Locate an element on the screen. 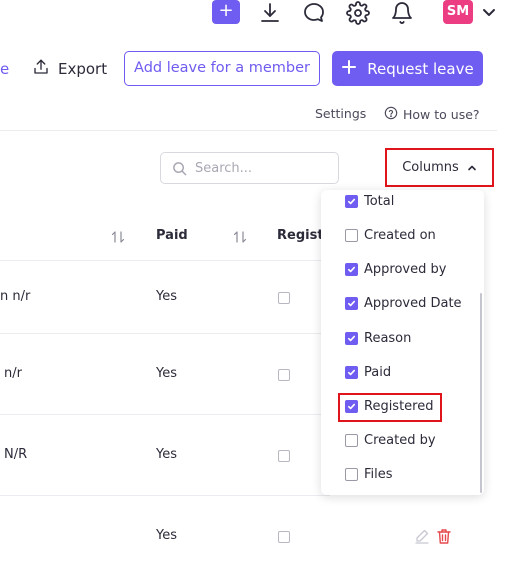  column-option-label: Reason is located at coordinates (388, 338).